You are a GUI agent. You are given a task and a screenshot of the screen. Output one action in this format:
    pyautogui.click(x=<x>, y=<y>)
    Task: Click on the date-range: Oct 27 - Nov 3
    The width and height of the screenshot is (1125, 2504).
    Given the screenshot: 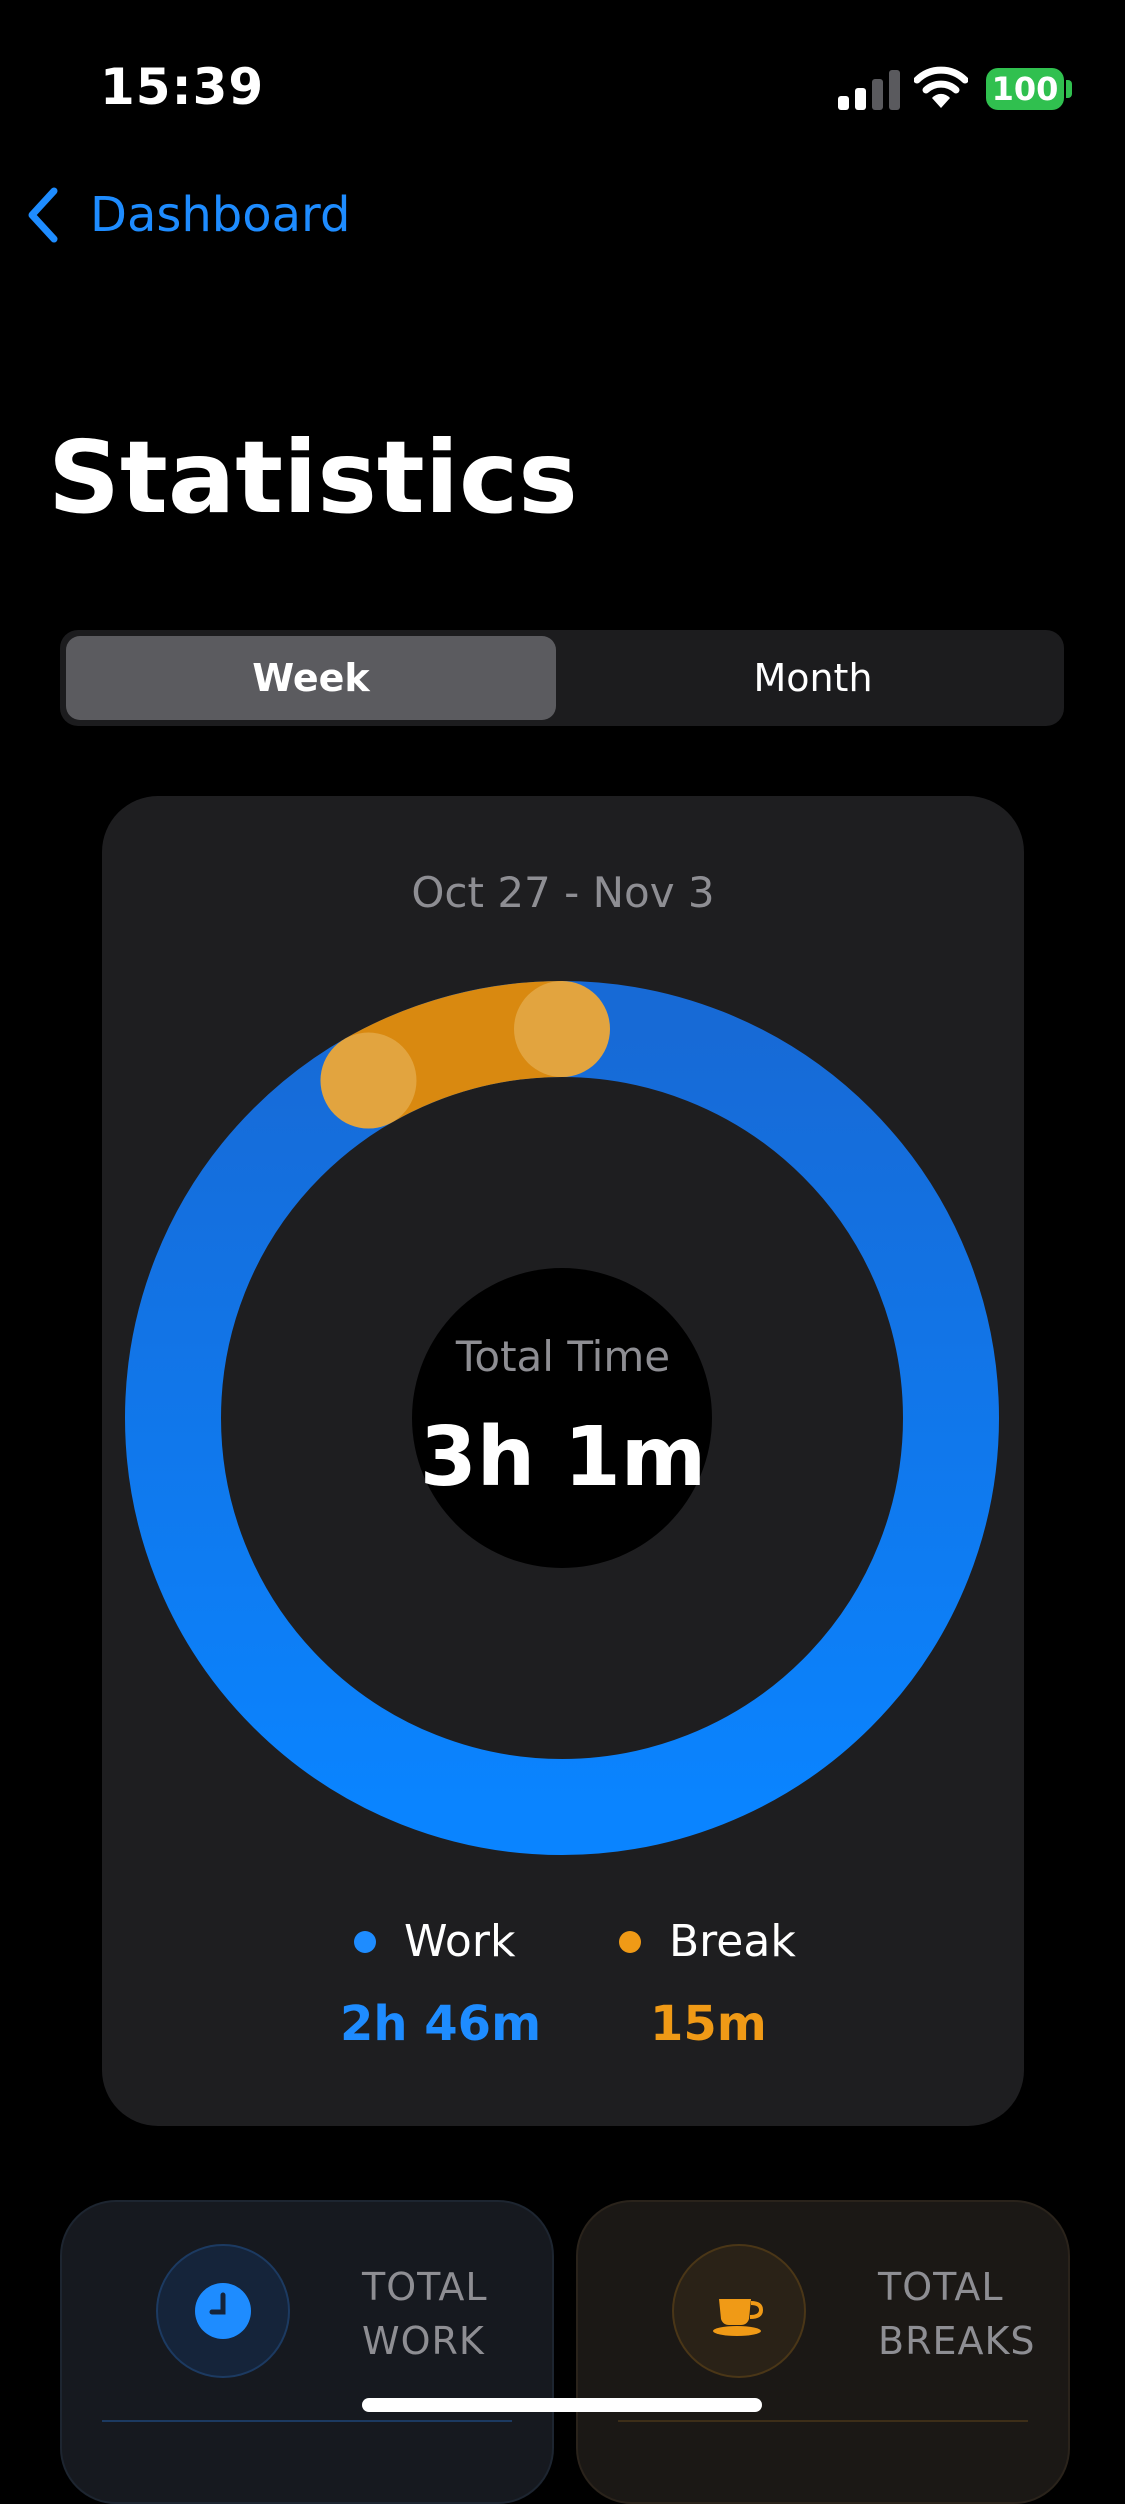 What is the action you would take?
    pyautogui.click(x=563, y=892)
    